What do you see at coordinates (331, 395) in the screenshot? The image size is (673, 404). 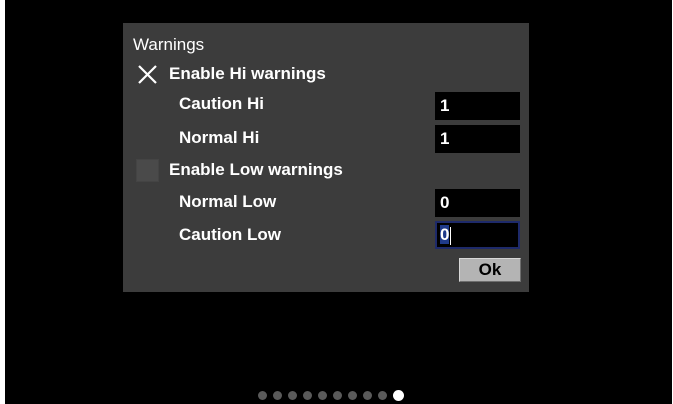 I see `page-indicator` at bounding box center [331, 395].